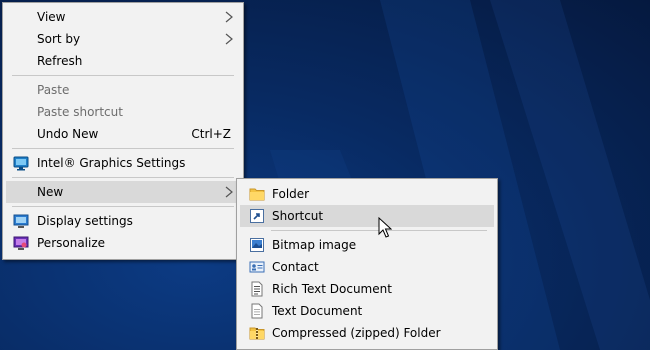 This screenshot has width=650, height=350. I want to click on menu-item-undo-new: Undo New Ctrl+Z, so click(123, 134).